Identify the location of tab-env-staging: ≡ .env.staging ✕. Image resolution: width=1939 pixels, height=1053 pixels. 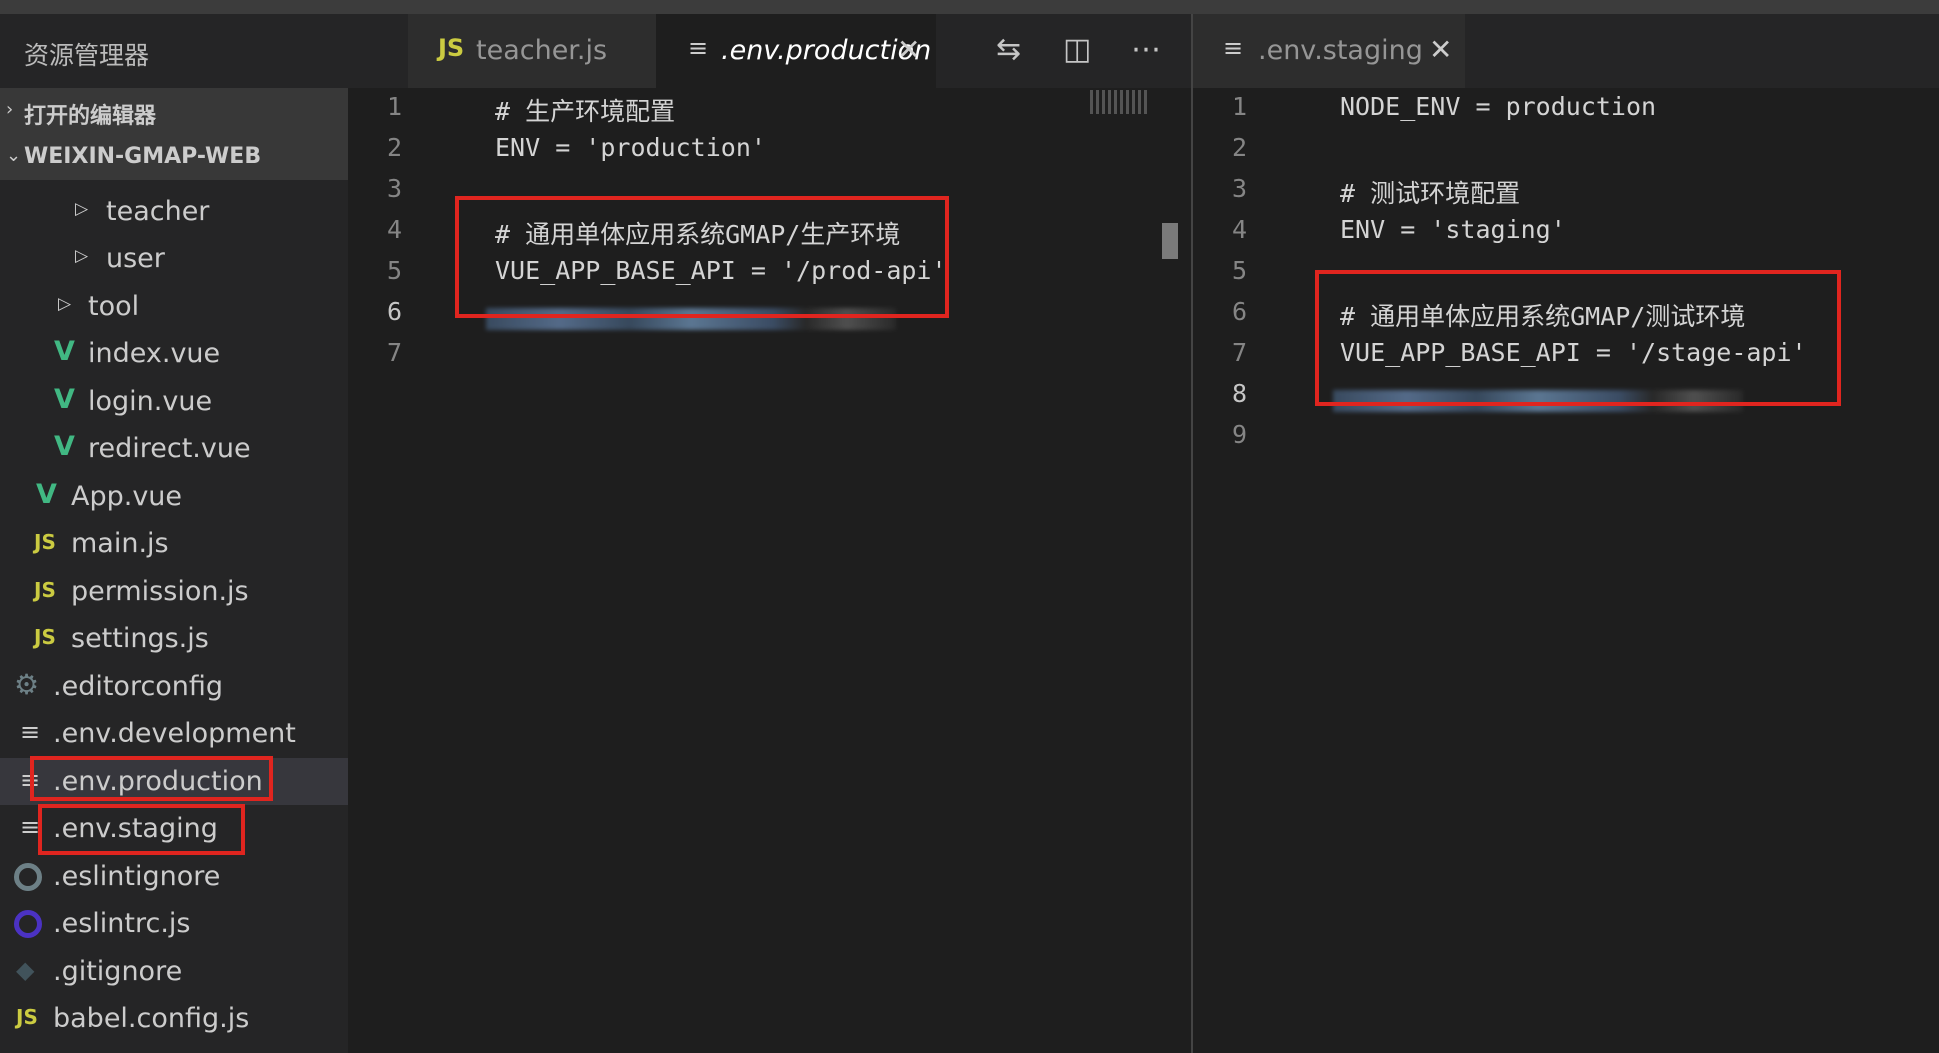
(1329, 51).